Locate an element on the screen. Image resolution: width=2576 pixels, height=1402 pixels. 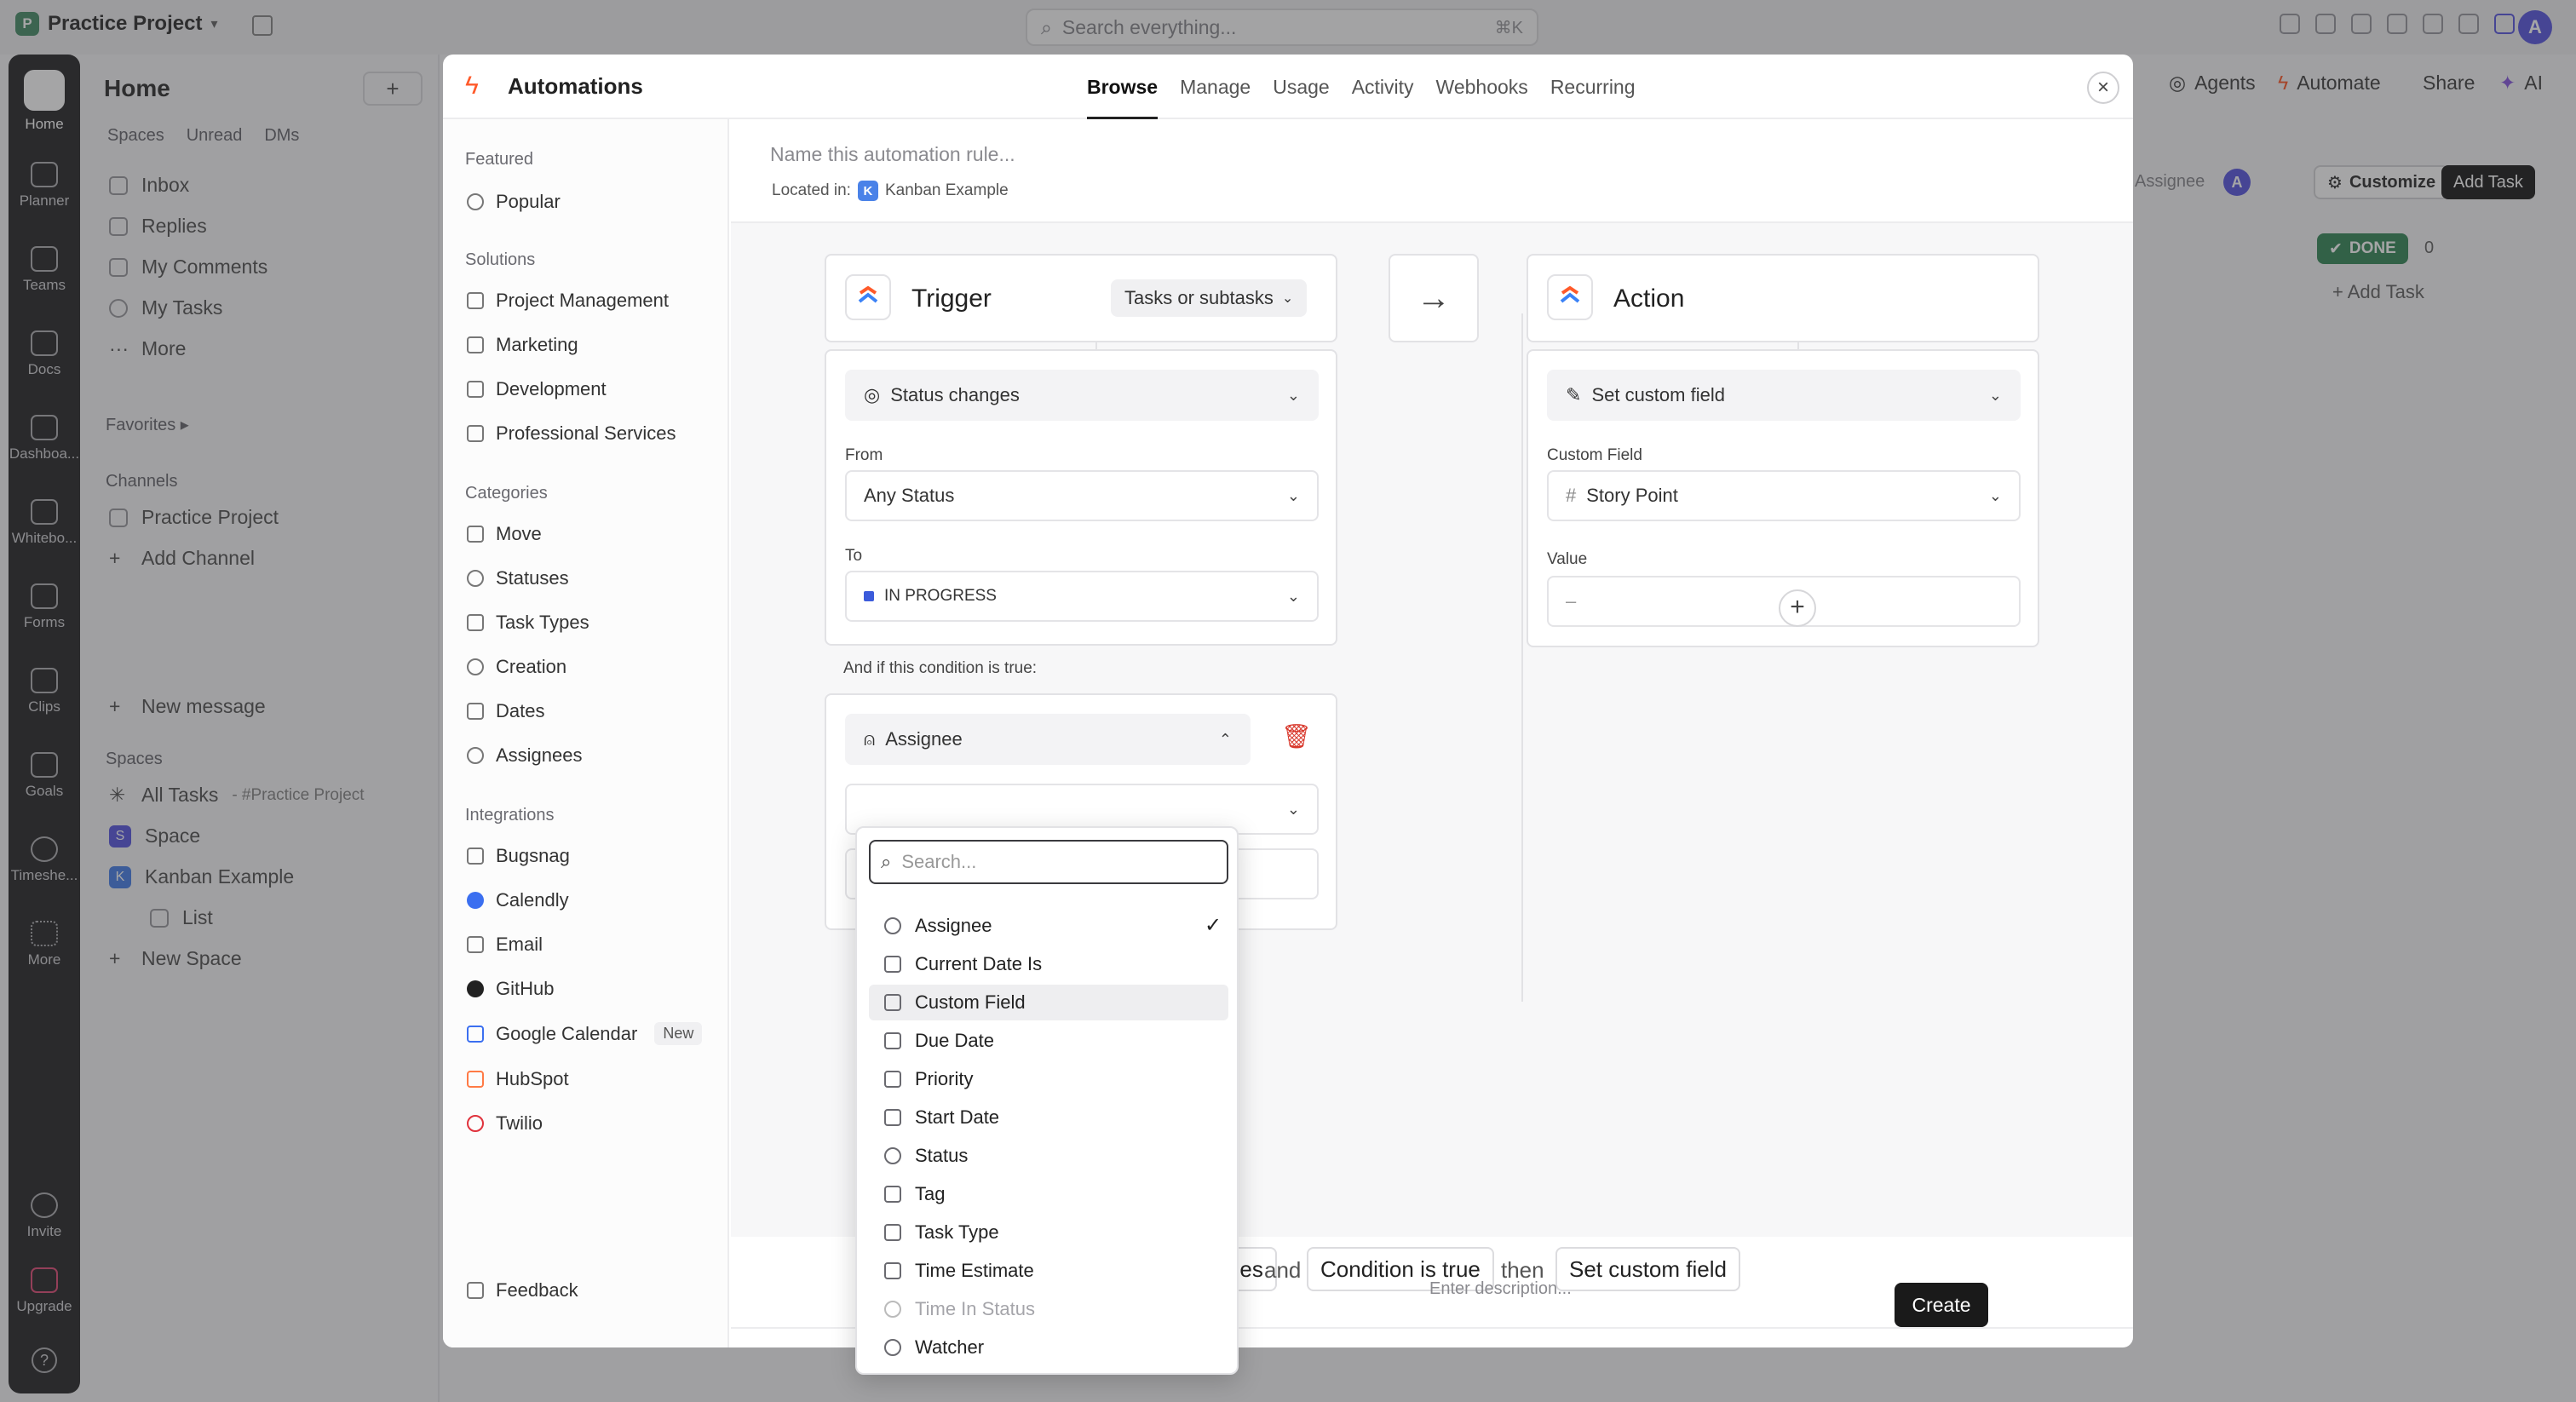
option-watcher: Watcher is located at coordinates (1049, 1347).